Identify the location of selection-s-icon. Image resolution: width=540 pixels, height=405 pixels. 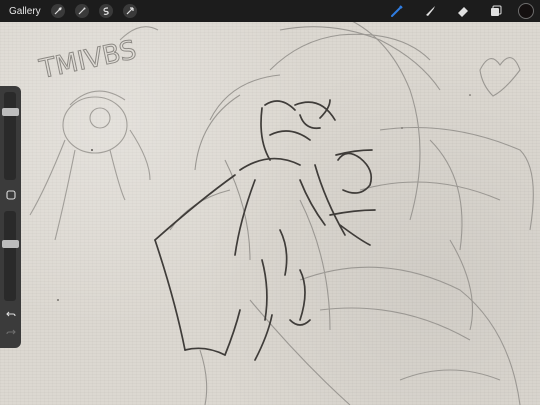
(105, 11).